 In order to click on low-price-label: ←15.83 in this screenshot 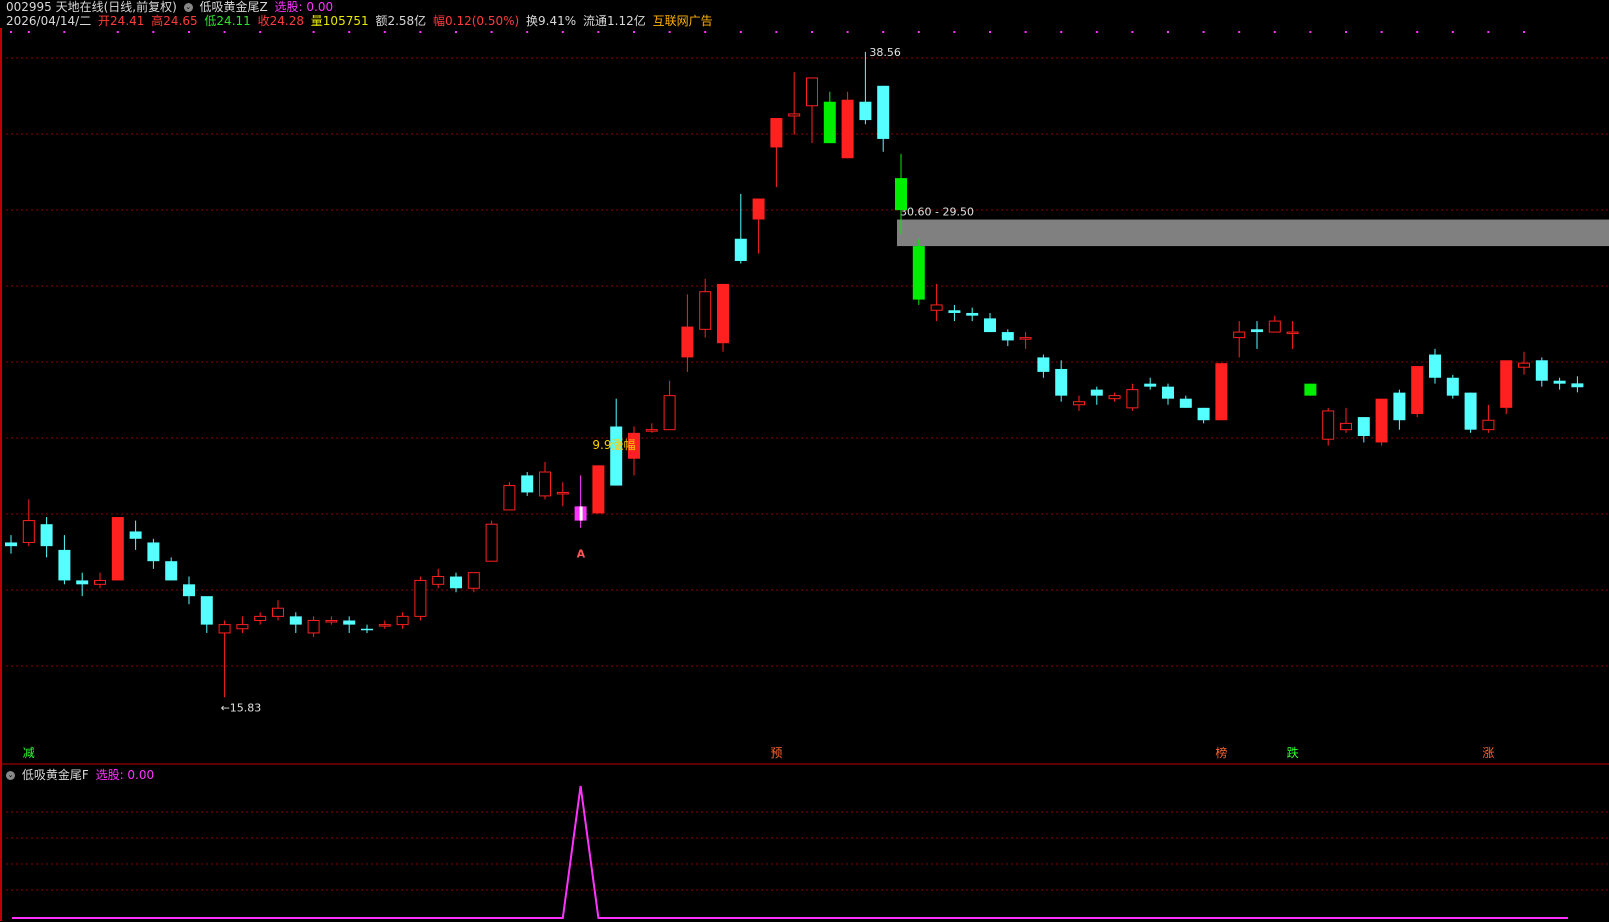, I will do `click(241, 707)`.